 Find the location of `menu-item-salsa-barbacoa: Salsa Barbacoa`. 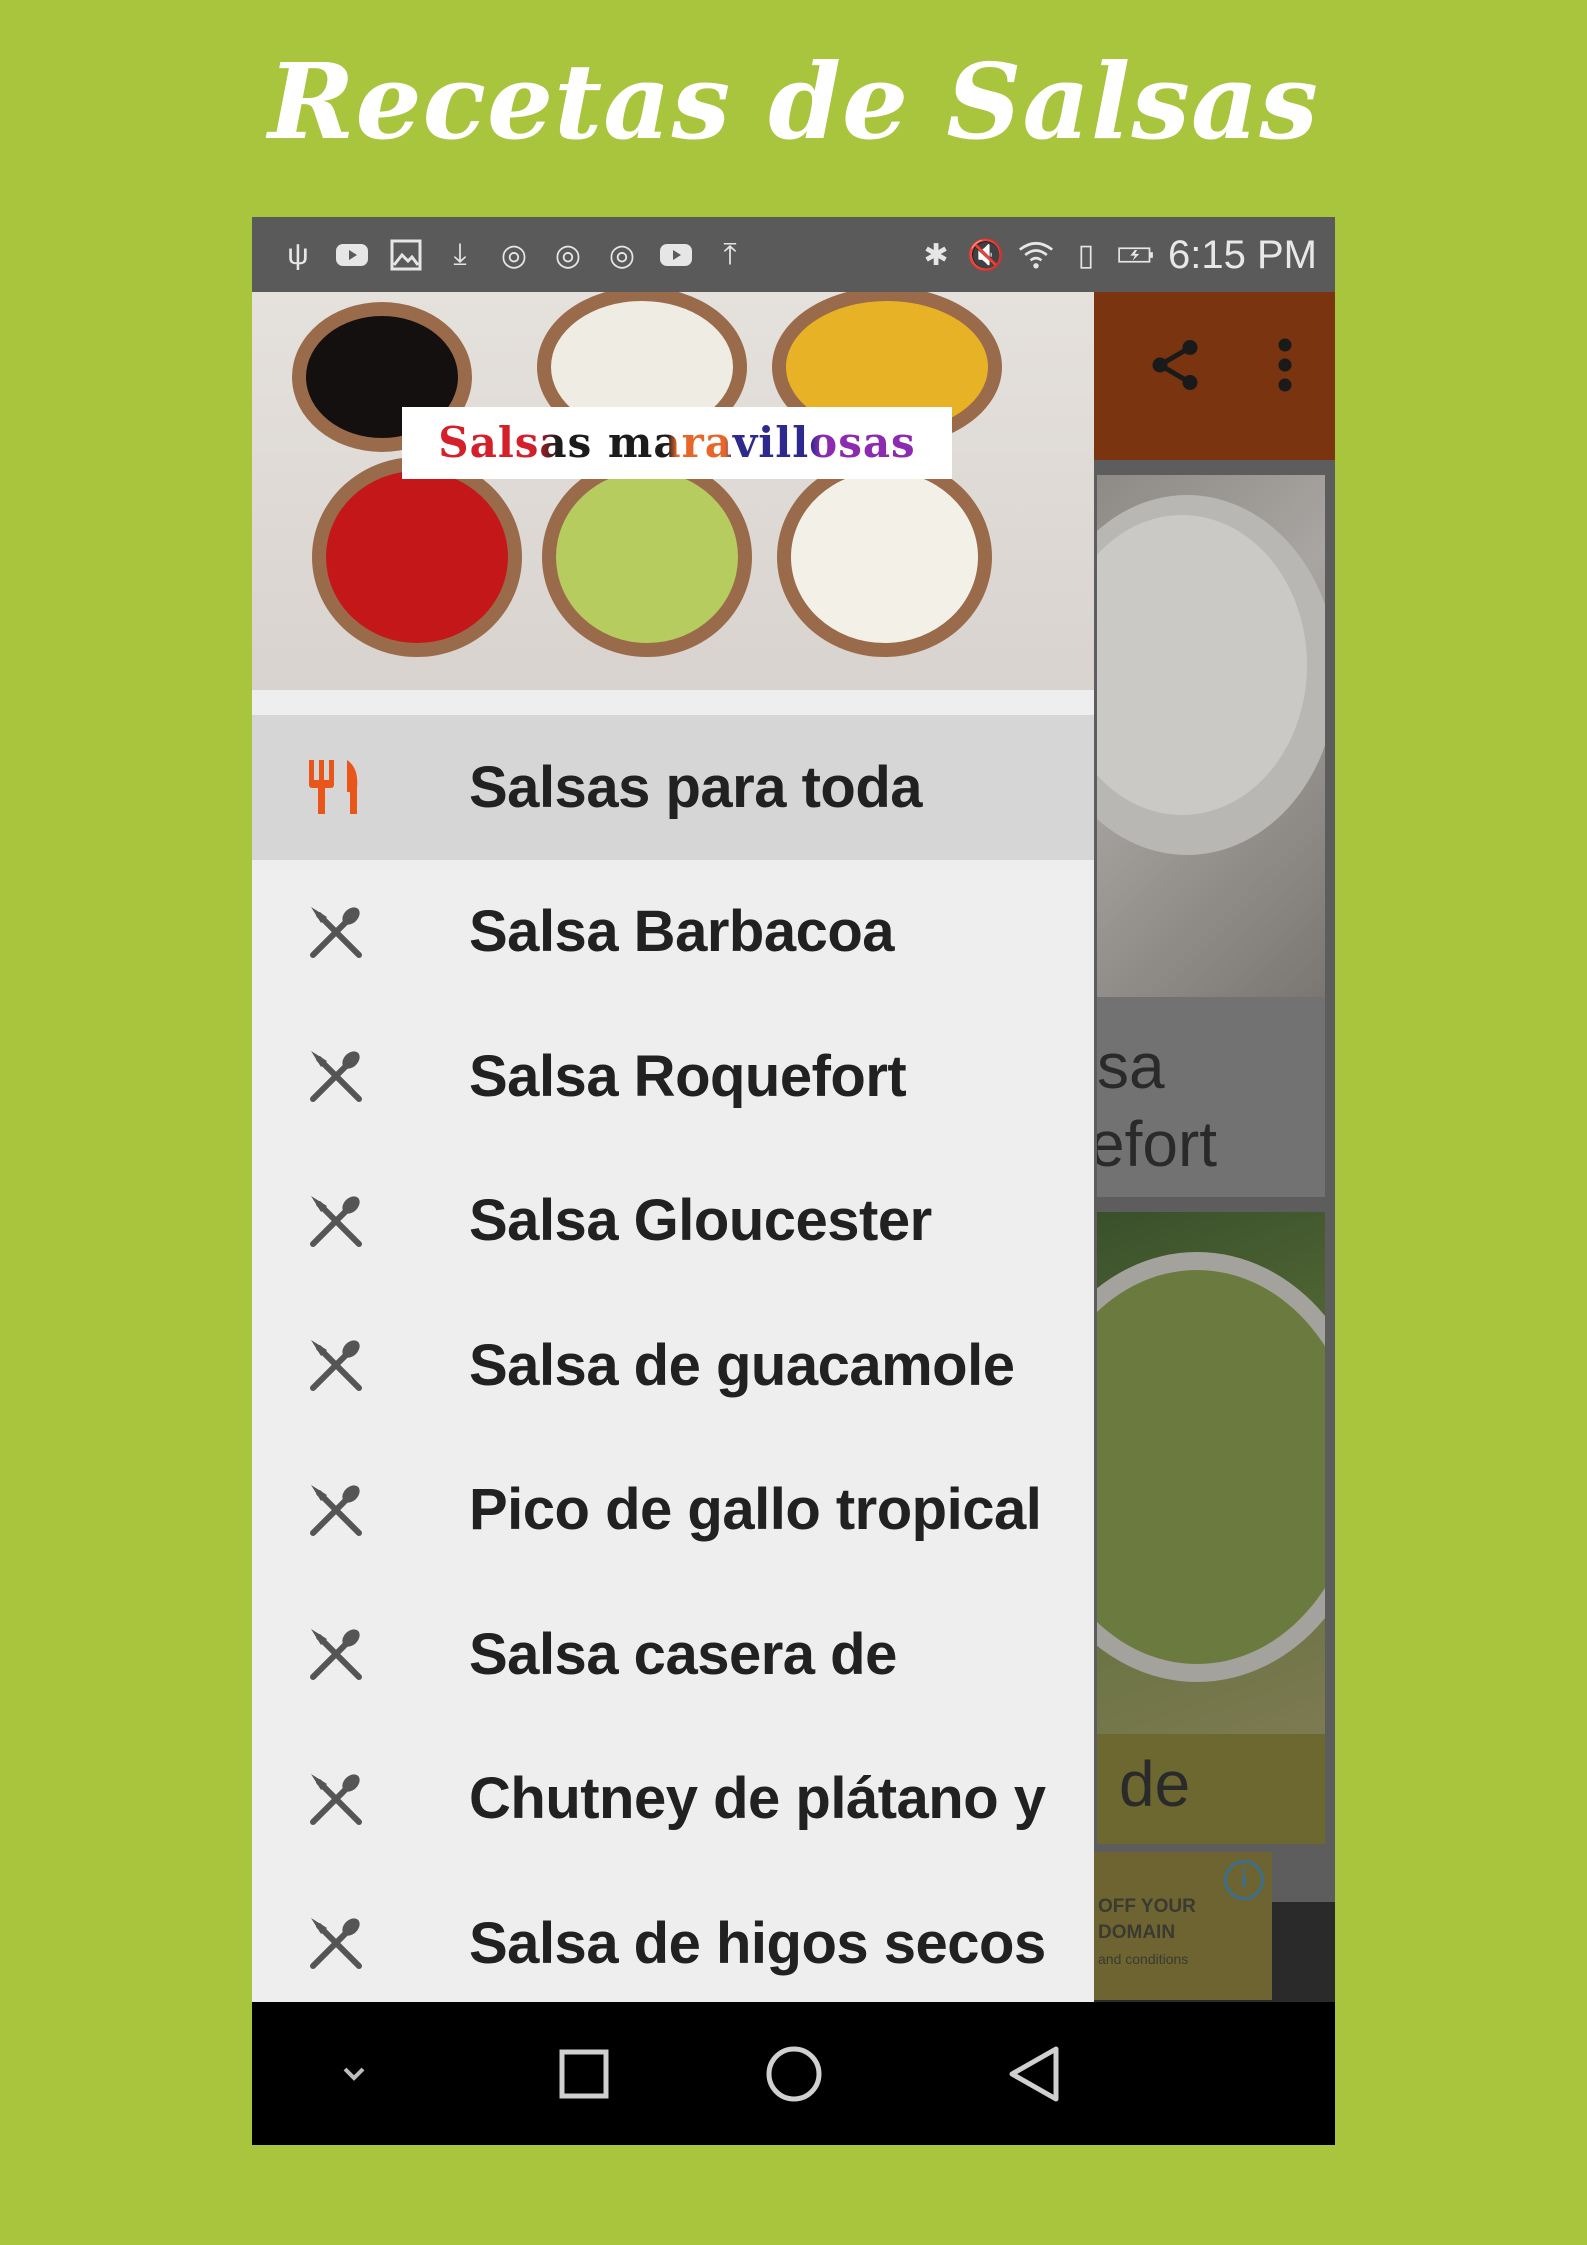

menu-item-salsa-barbacoa: Salsa Barbacoa is located at coordinates (673, 932).